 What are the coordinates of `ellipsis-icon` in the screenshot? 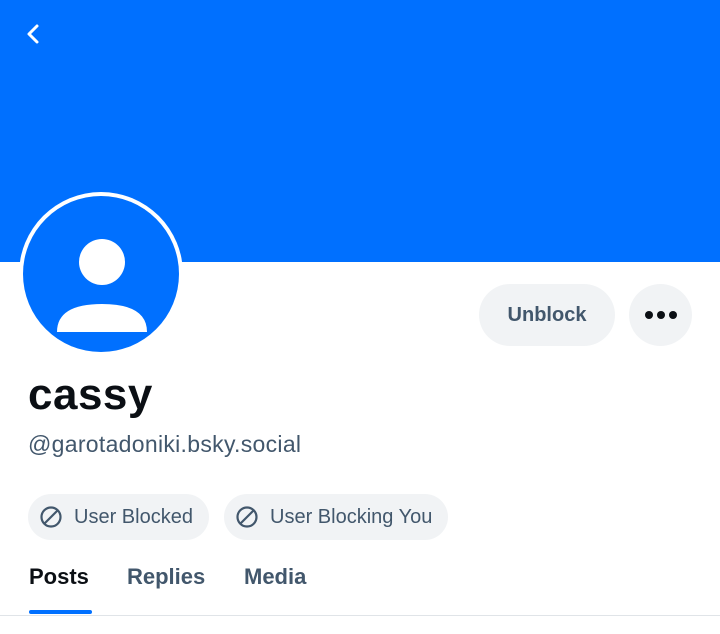 It's located at (660, 315).